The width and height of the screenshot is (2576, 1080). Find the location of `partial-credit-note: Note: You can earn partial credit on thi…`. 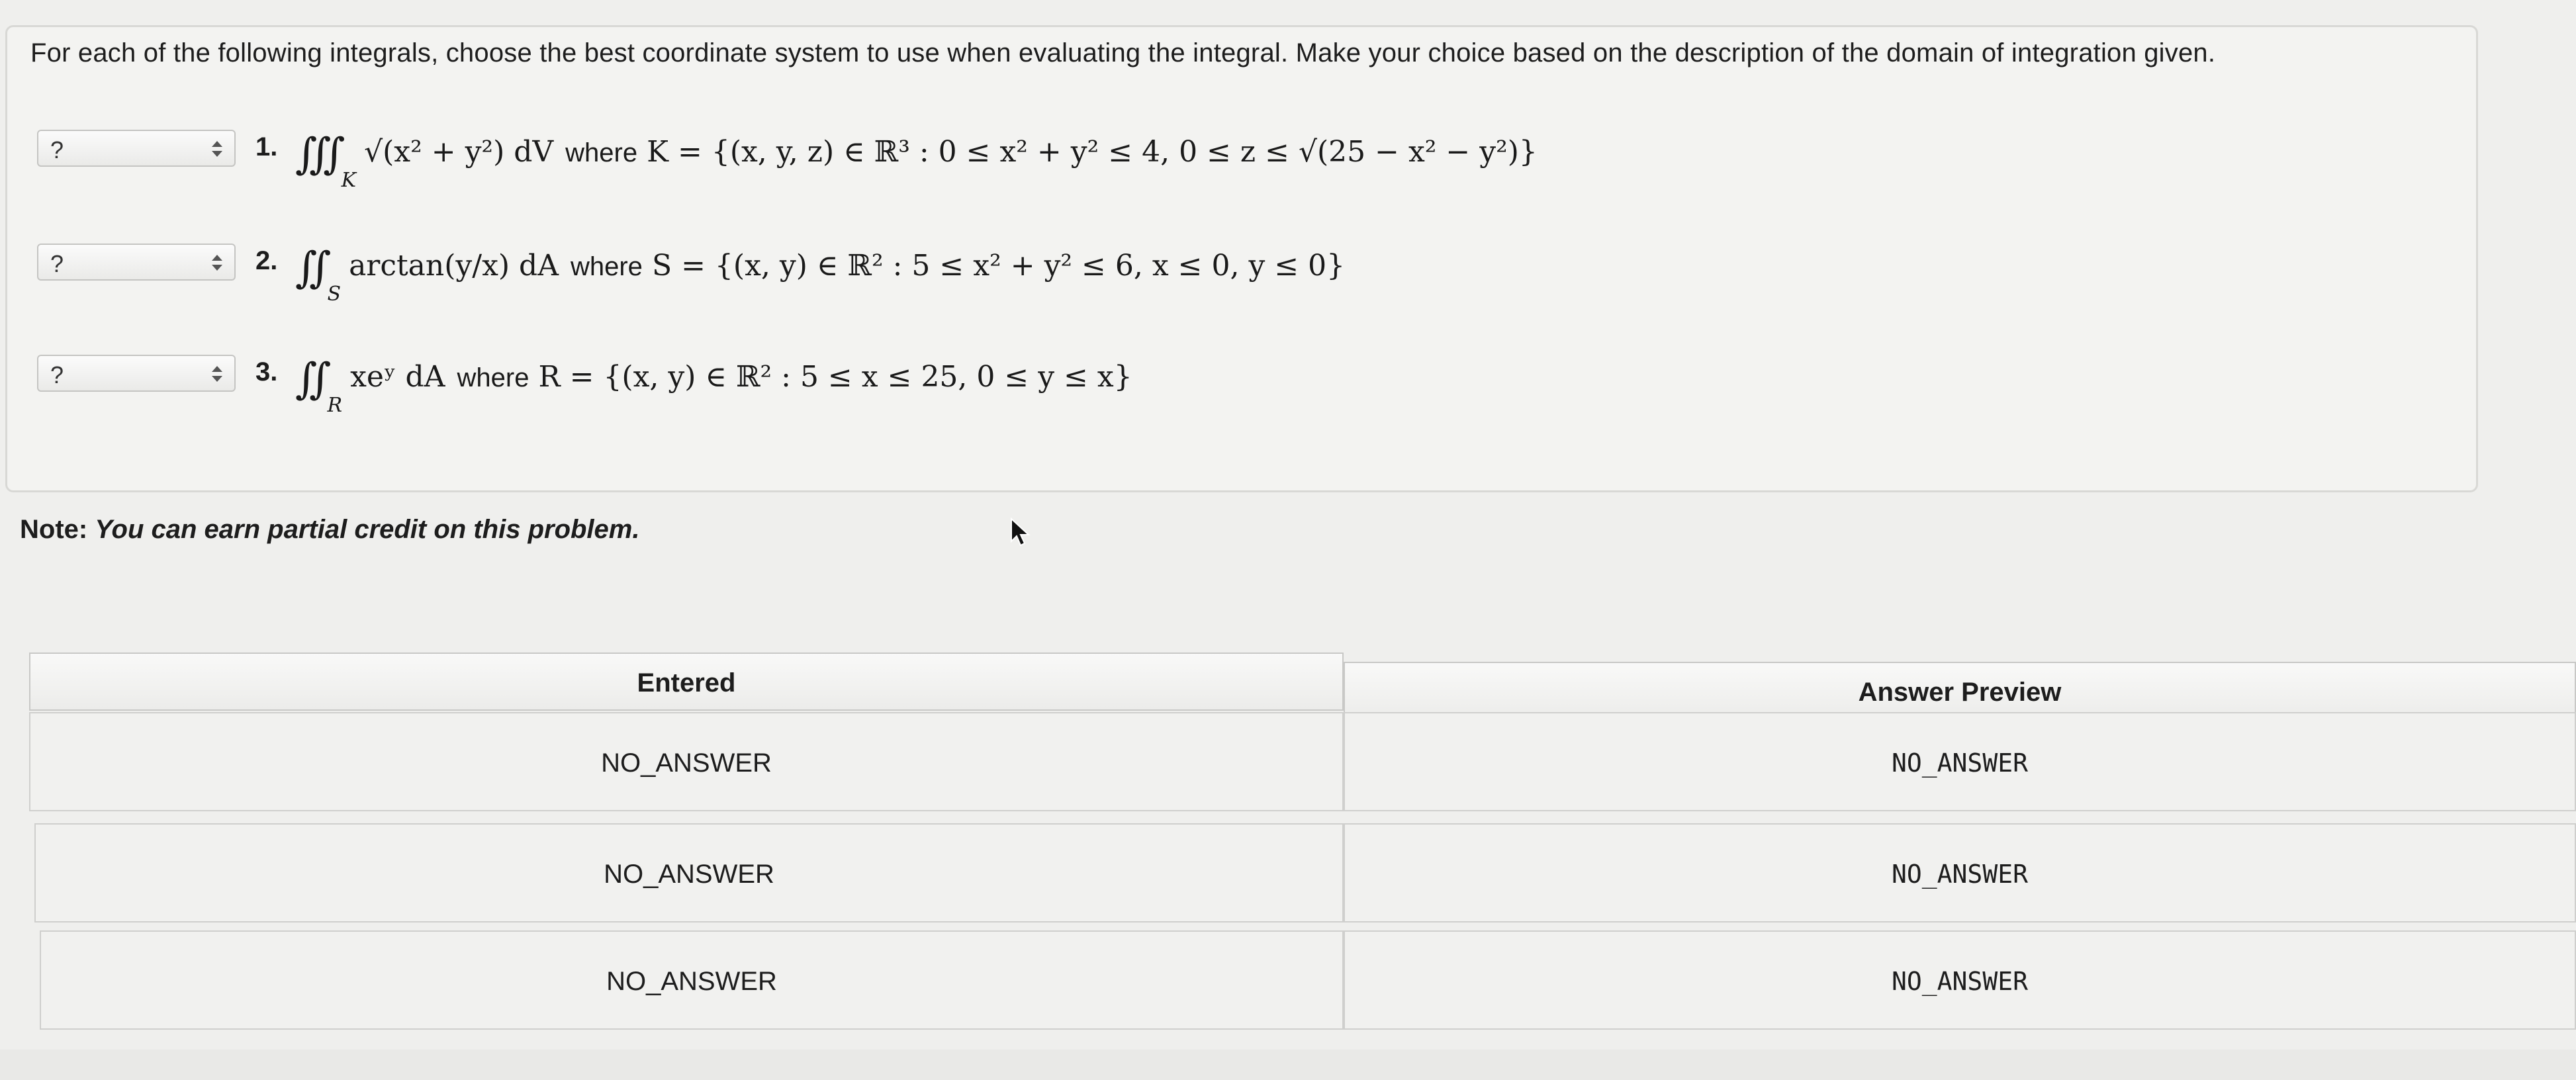

partial-credit-note: Note: You can earn partial credit on thi… is located at coordinates (329, 530).